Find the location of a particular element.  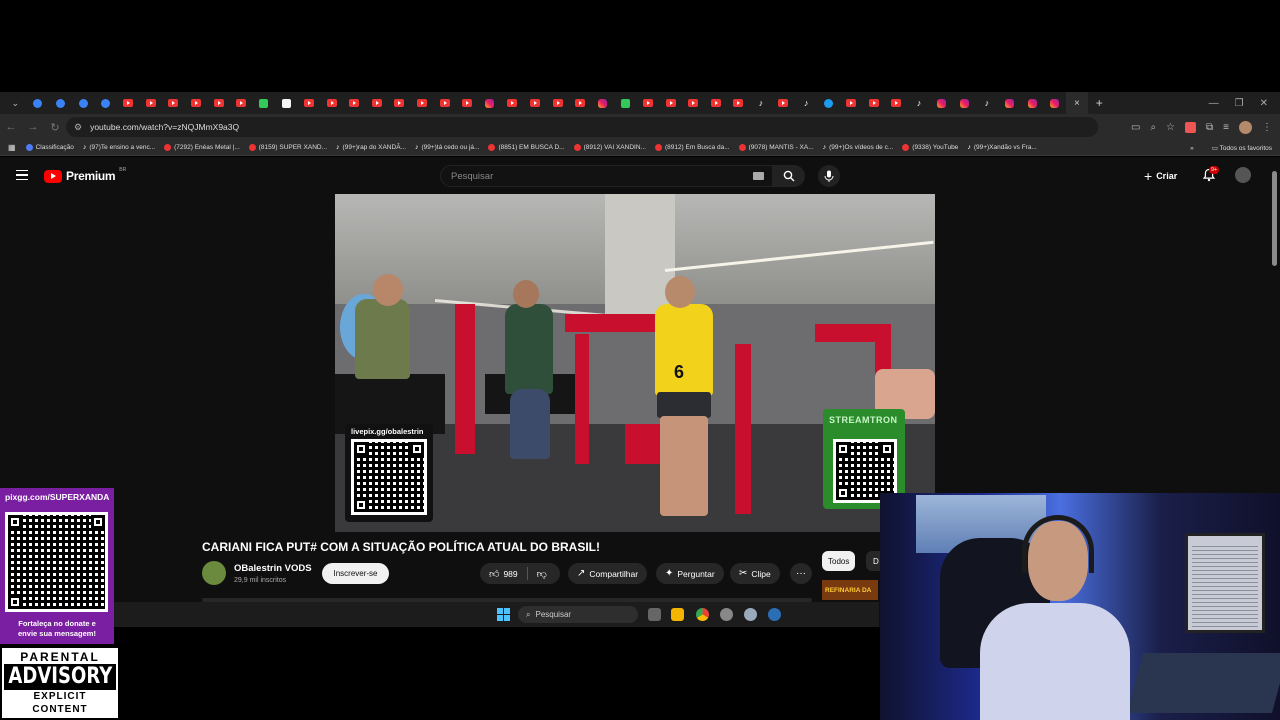

extensions-puzzle-icon: ⧉ is located at coordinates (1209, 127).